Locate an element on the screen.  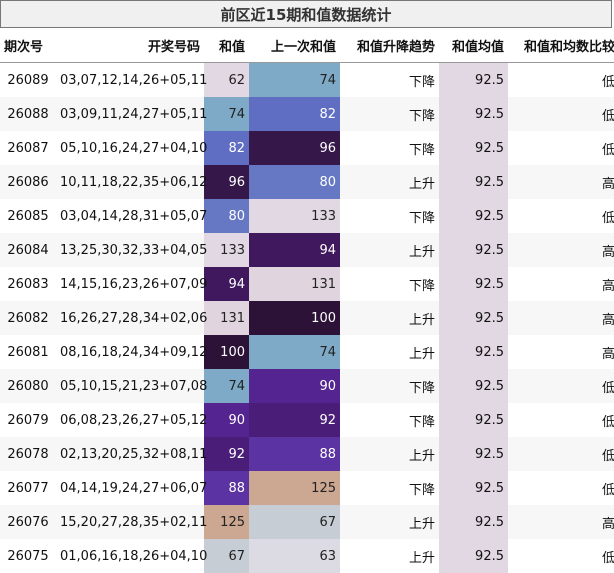
header-period: 期次号 is located at coordinates (28, 45).